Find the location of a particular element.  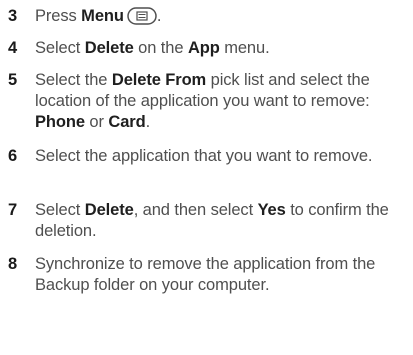

step-text-plain: Press is located at coordinates (58, 16).